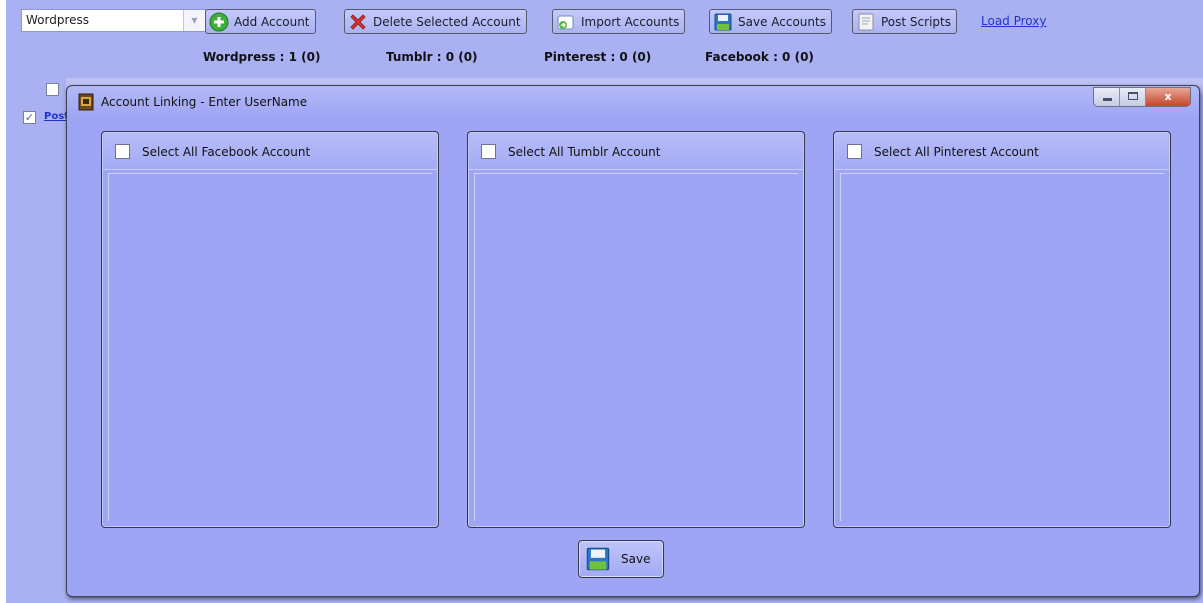  I want to click on delete-icon, so click(358, 21).